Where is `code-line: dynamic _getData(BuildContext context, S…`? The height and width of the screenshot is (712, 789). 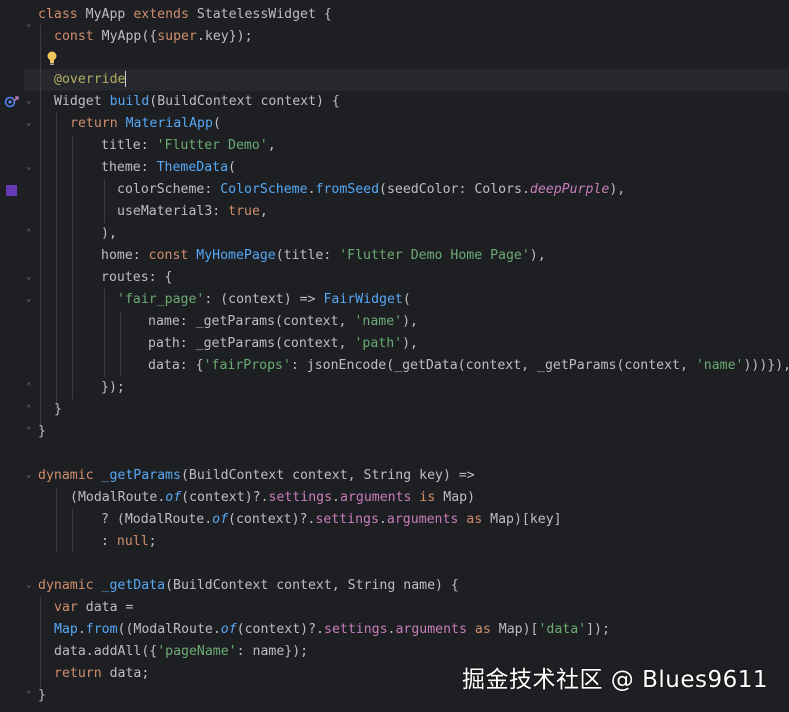 code-line: dynamic _getData(BuildContext context, S… is located at coordinates (248, 586).